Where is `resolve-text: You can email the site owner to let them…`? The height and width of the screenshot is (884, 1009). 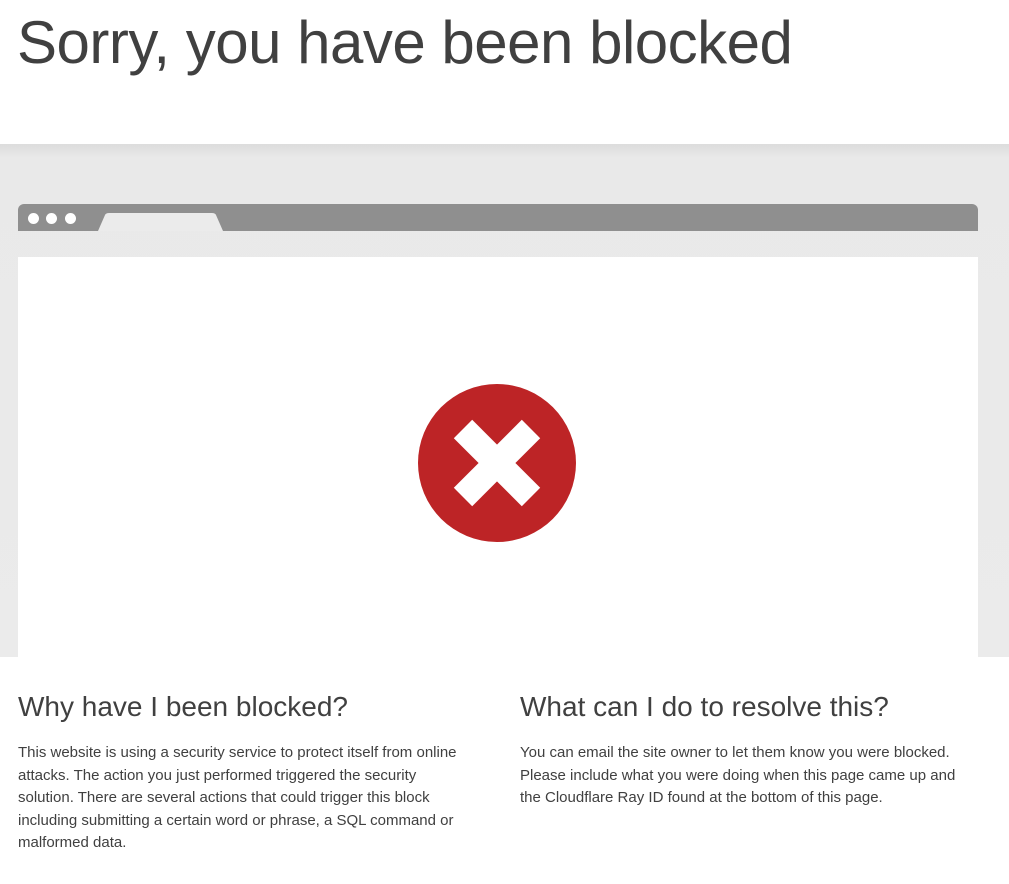 resolve-text: You can email the site owner to let them… is located at coordinates (738, 775).